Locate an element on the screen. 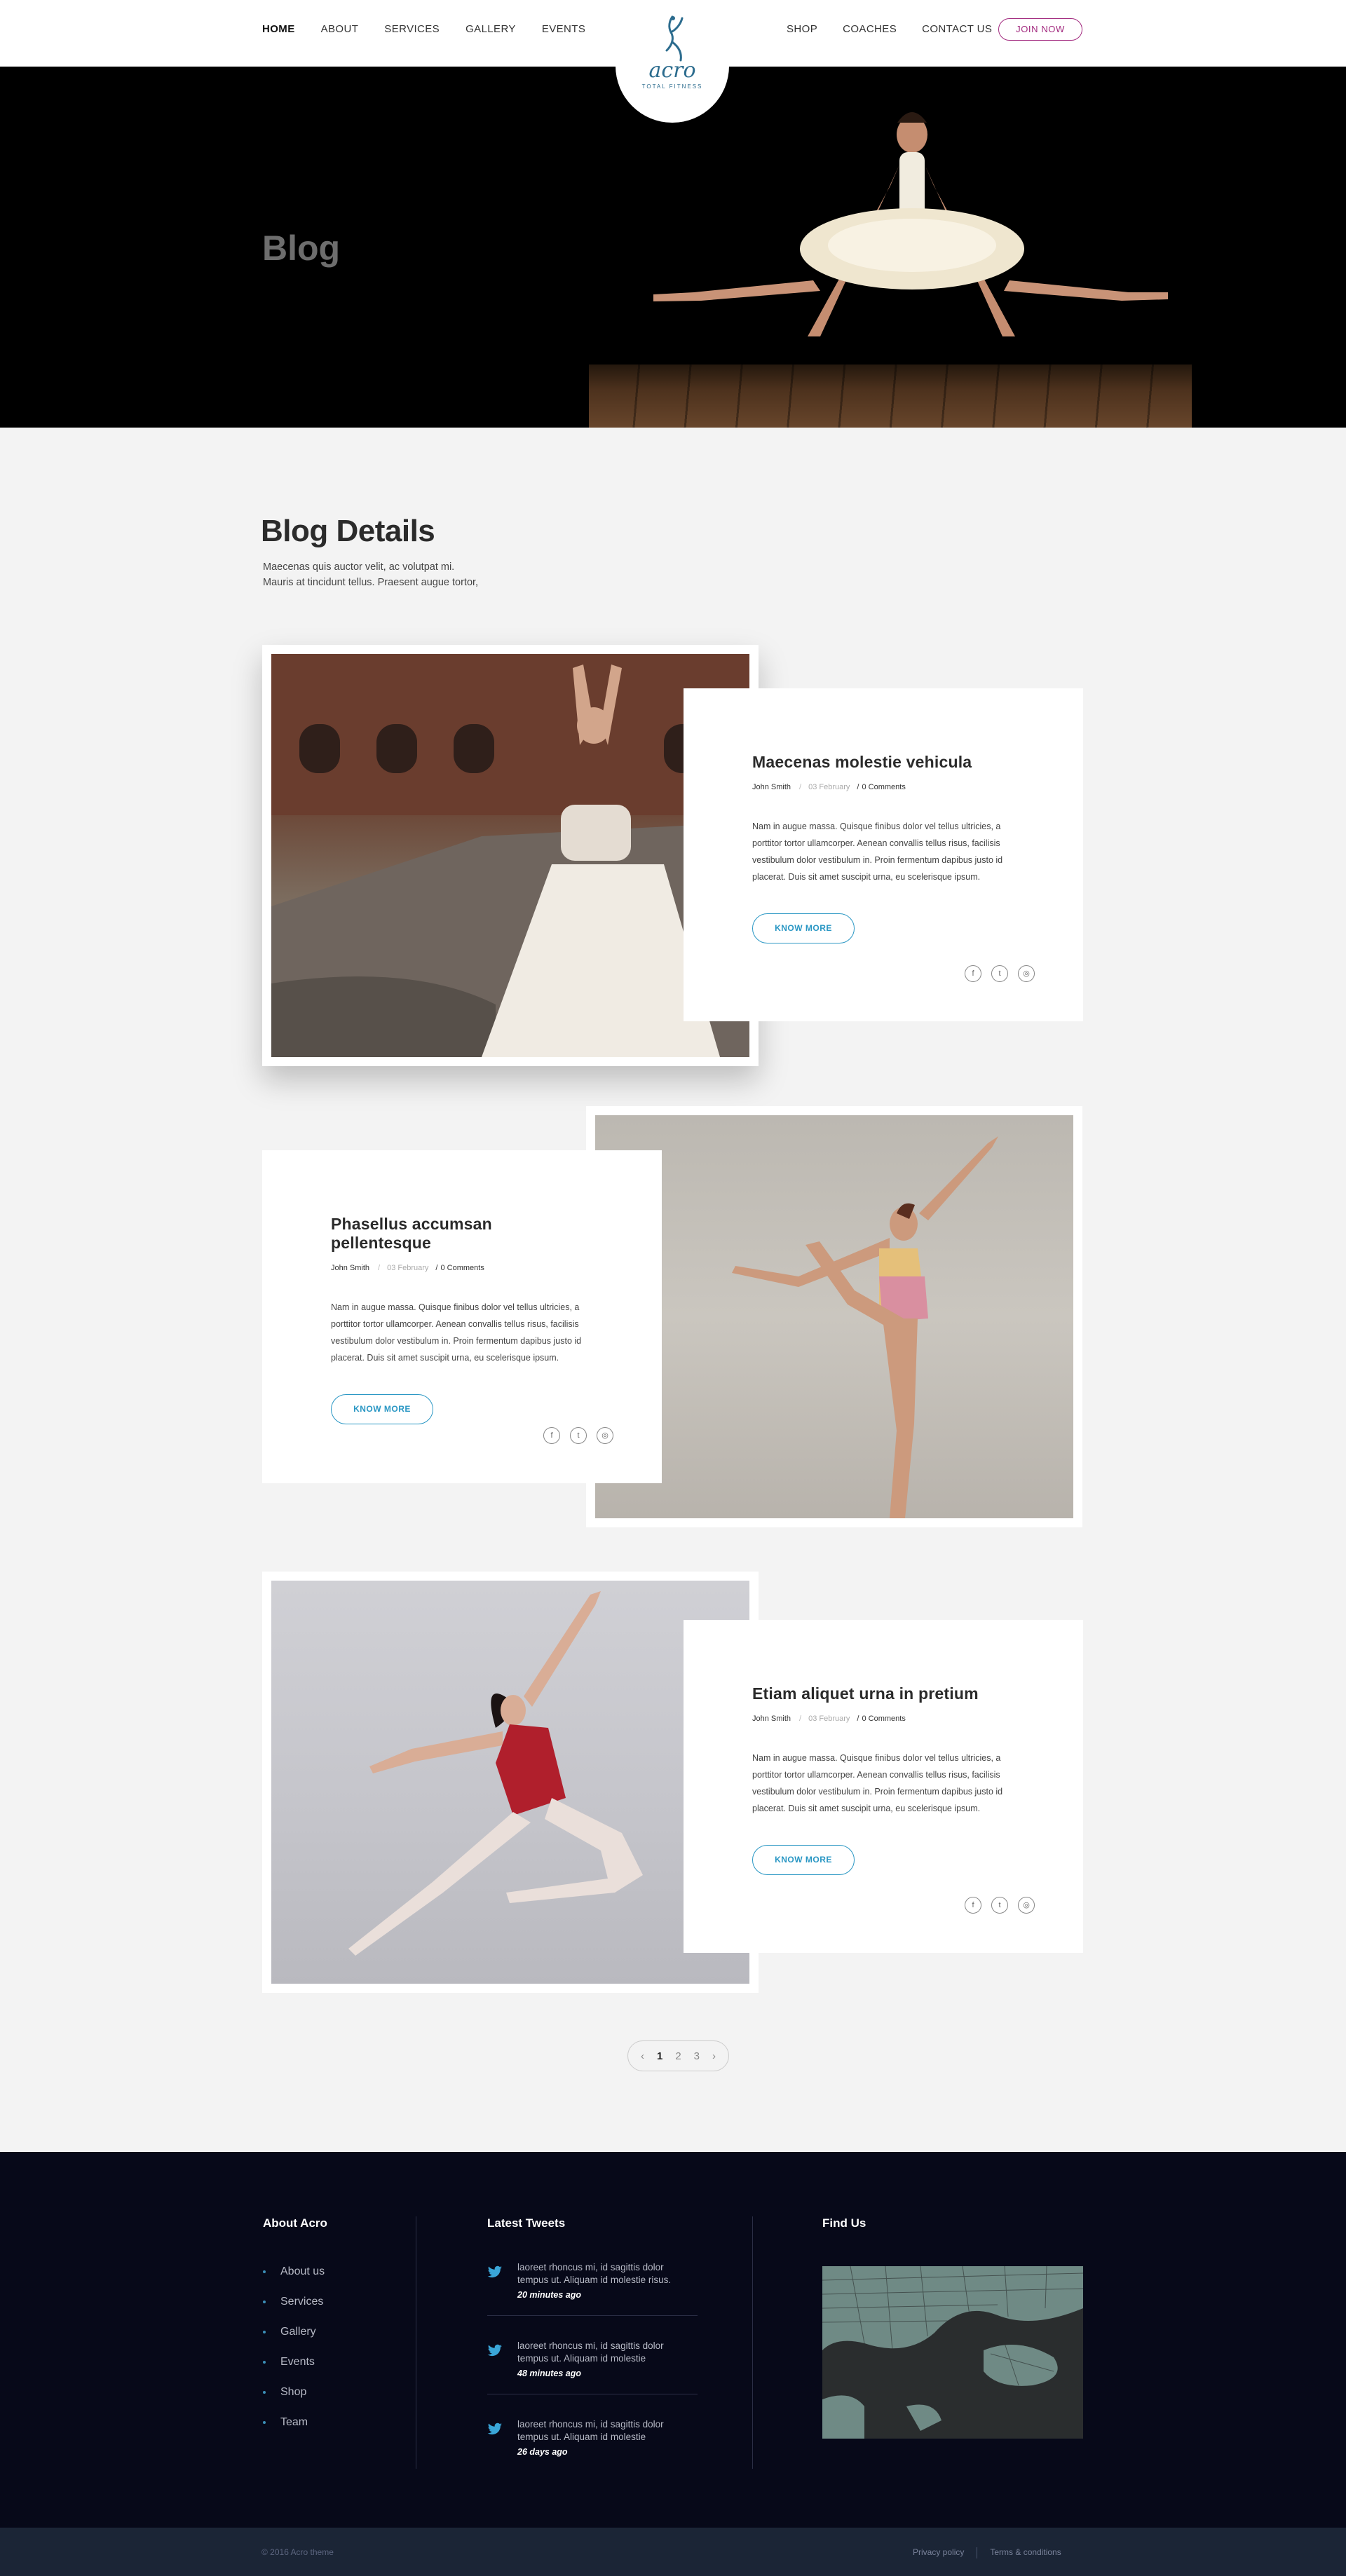  logo-wordmark: acro is located at coordinates (672, 70).